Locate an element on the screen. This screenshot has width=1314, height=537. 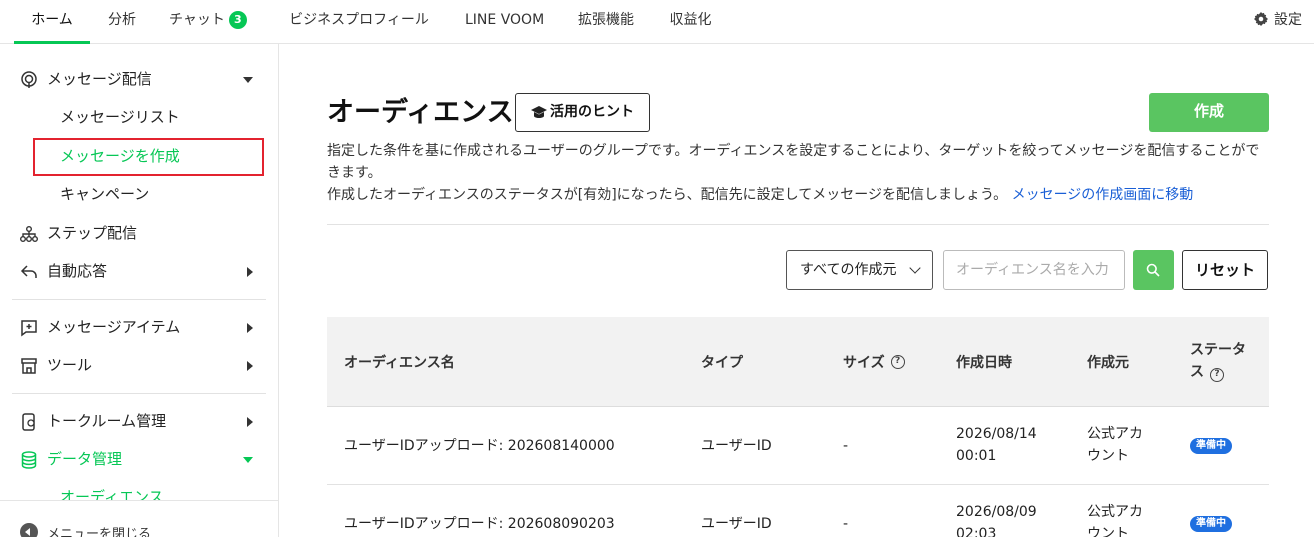
hierarchy-icon is located at coordinates (29, 234).